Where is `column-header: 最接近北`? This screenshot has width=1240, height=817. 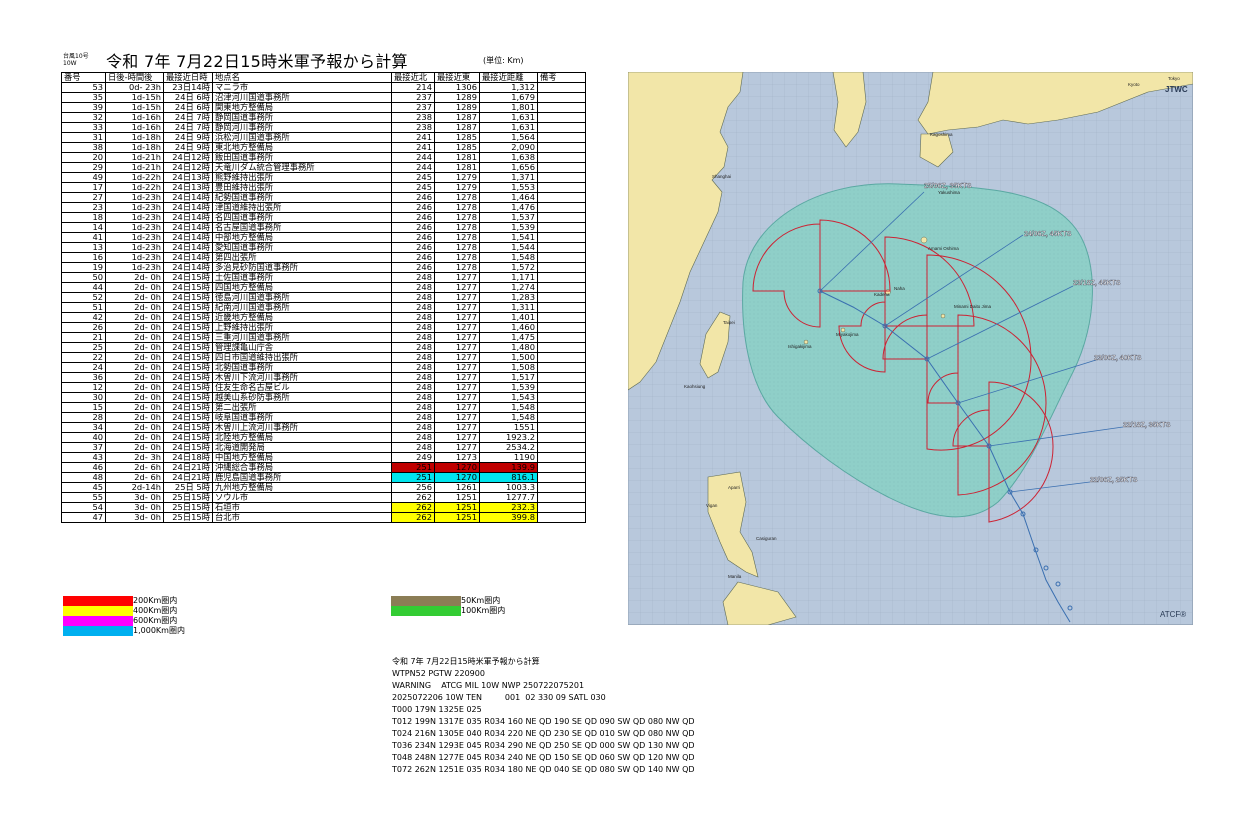 column-header: 最接近北 is located at coordinates (413, 77).